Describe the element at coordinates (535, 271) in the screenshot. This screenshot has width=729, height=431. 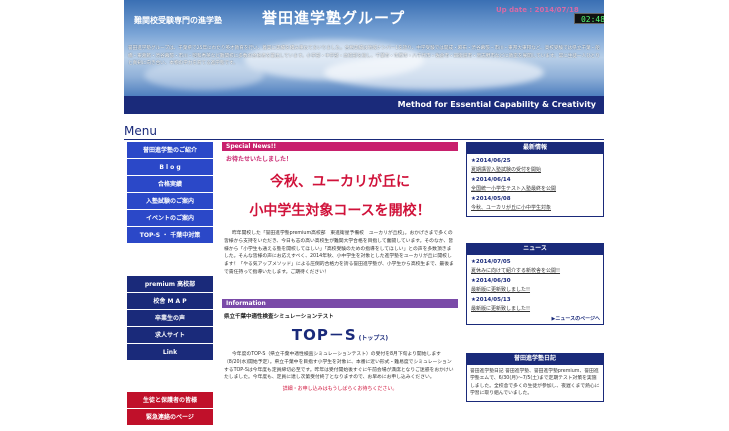
I see `news-link: 夏休みに向けて紹介する新校舎を公開!!` at that location.